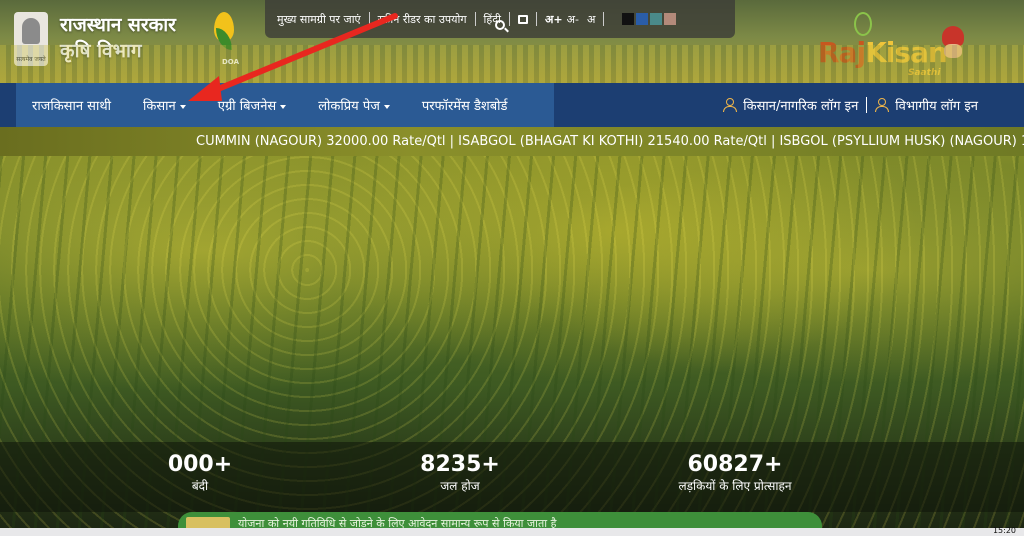 The image size is (1024, 536). What do you see at coordinates (118, 25) in the screenshot?
I see `gov-title-line1: राजस्थान सरकार` at bounding box center [118, 25].